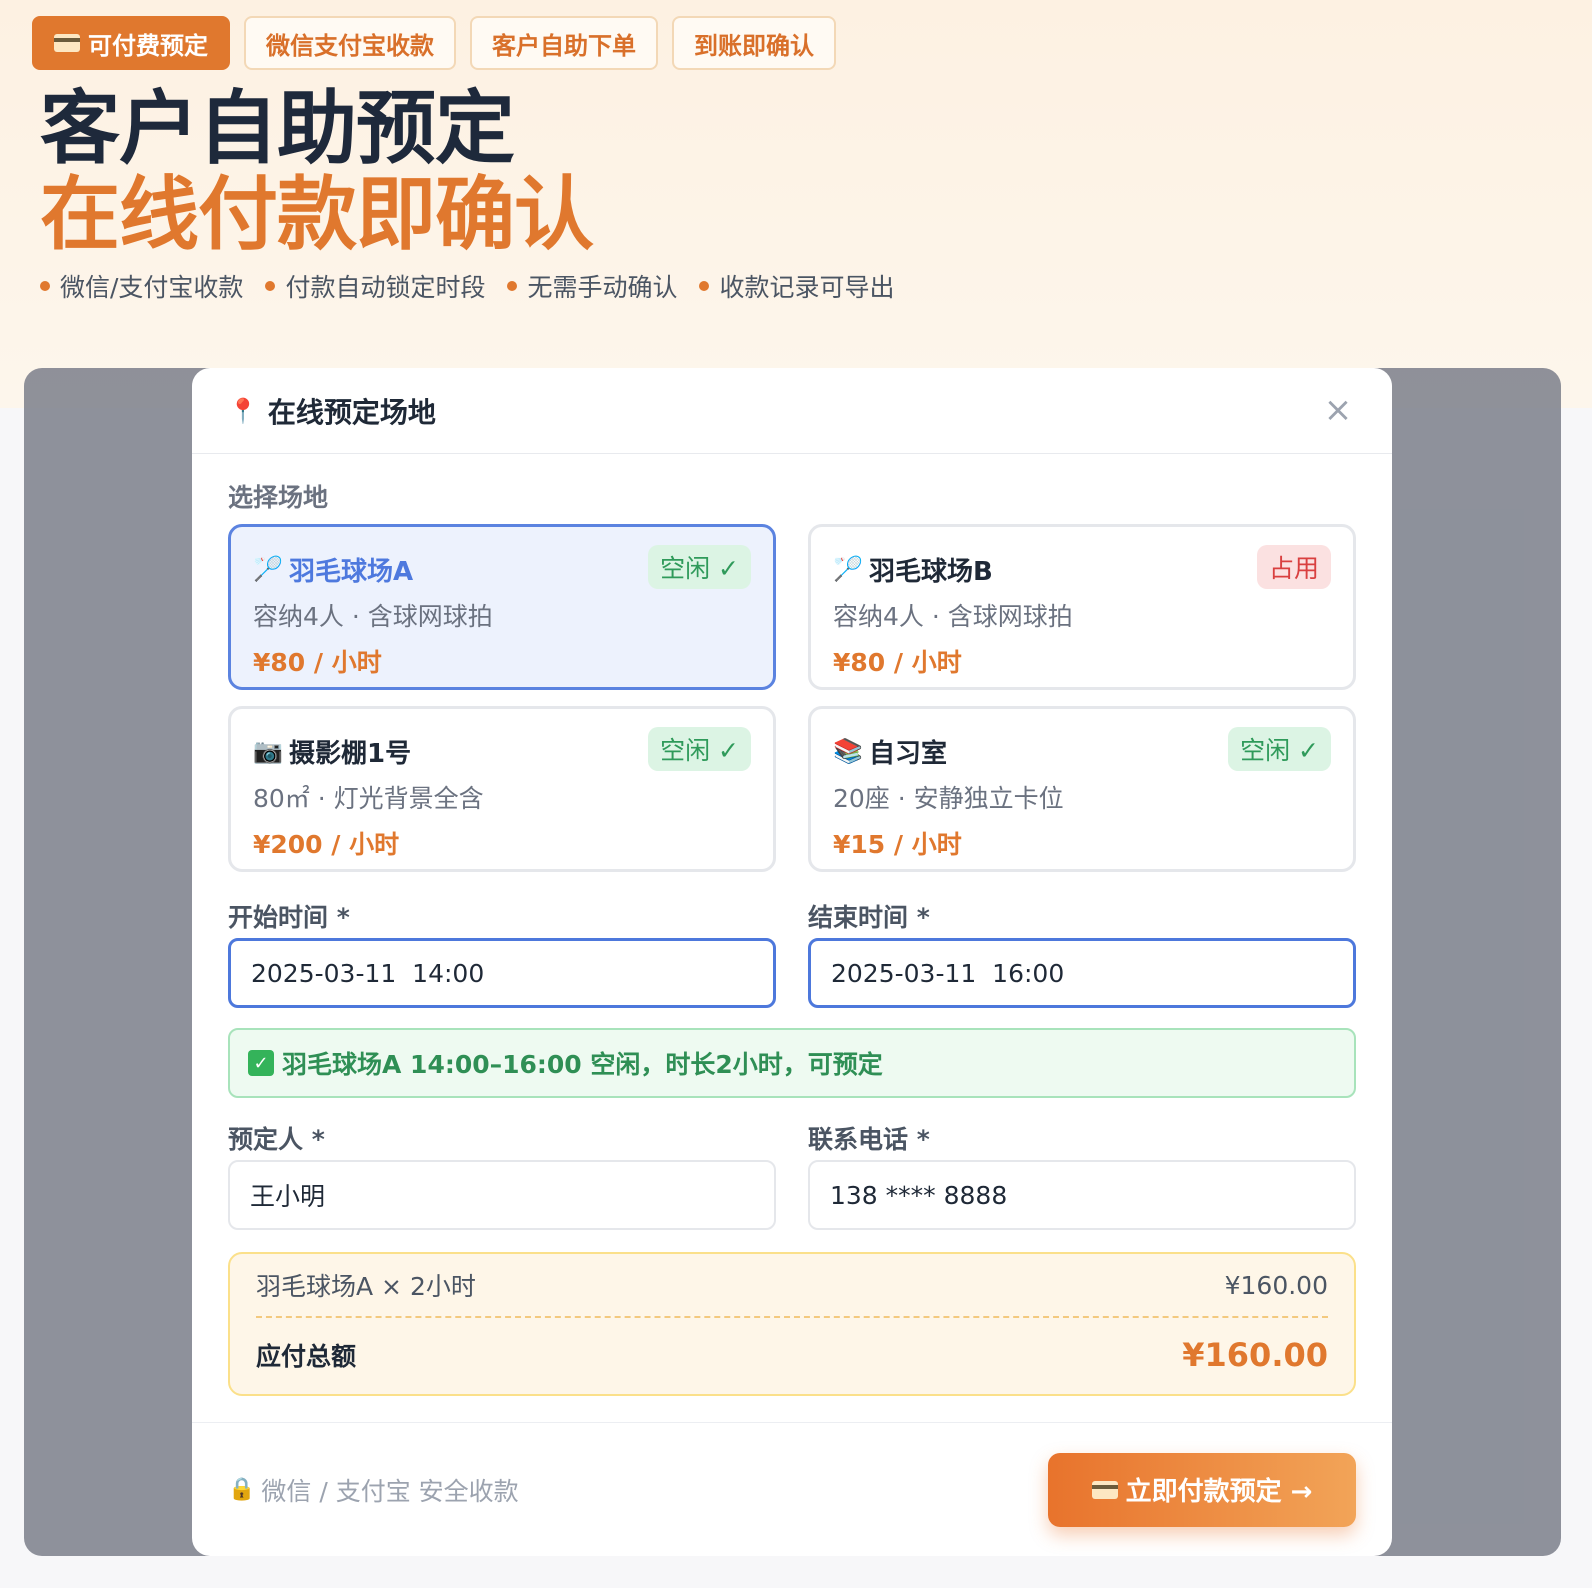  What do you see at coordinates (1082, 789) in the screenshot?
I see `venue-card-study-room: 📚 自习室 20座 · 安静独立卡位 ¥15 / 小时 空闲 ✓` at bounding box center [1082, 789].